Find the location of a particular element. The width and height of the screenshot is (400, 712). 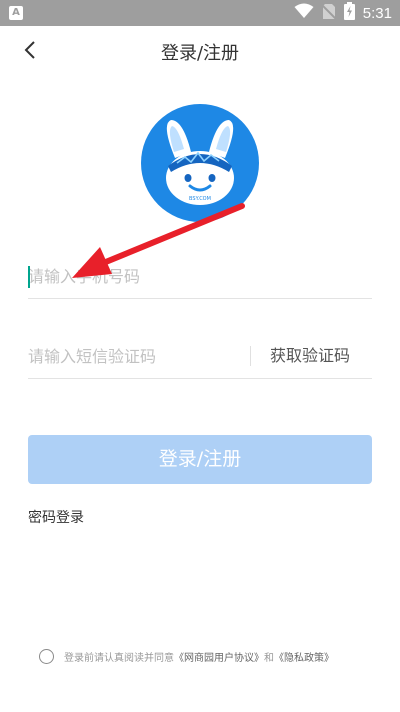

sms-code-input is located at coordinates (133, 356).